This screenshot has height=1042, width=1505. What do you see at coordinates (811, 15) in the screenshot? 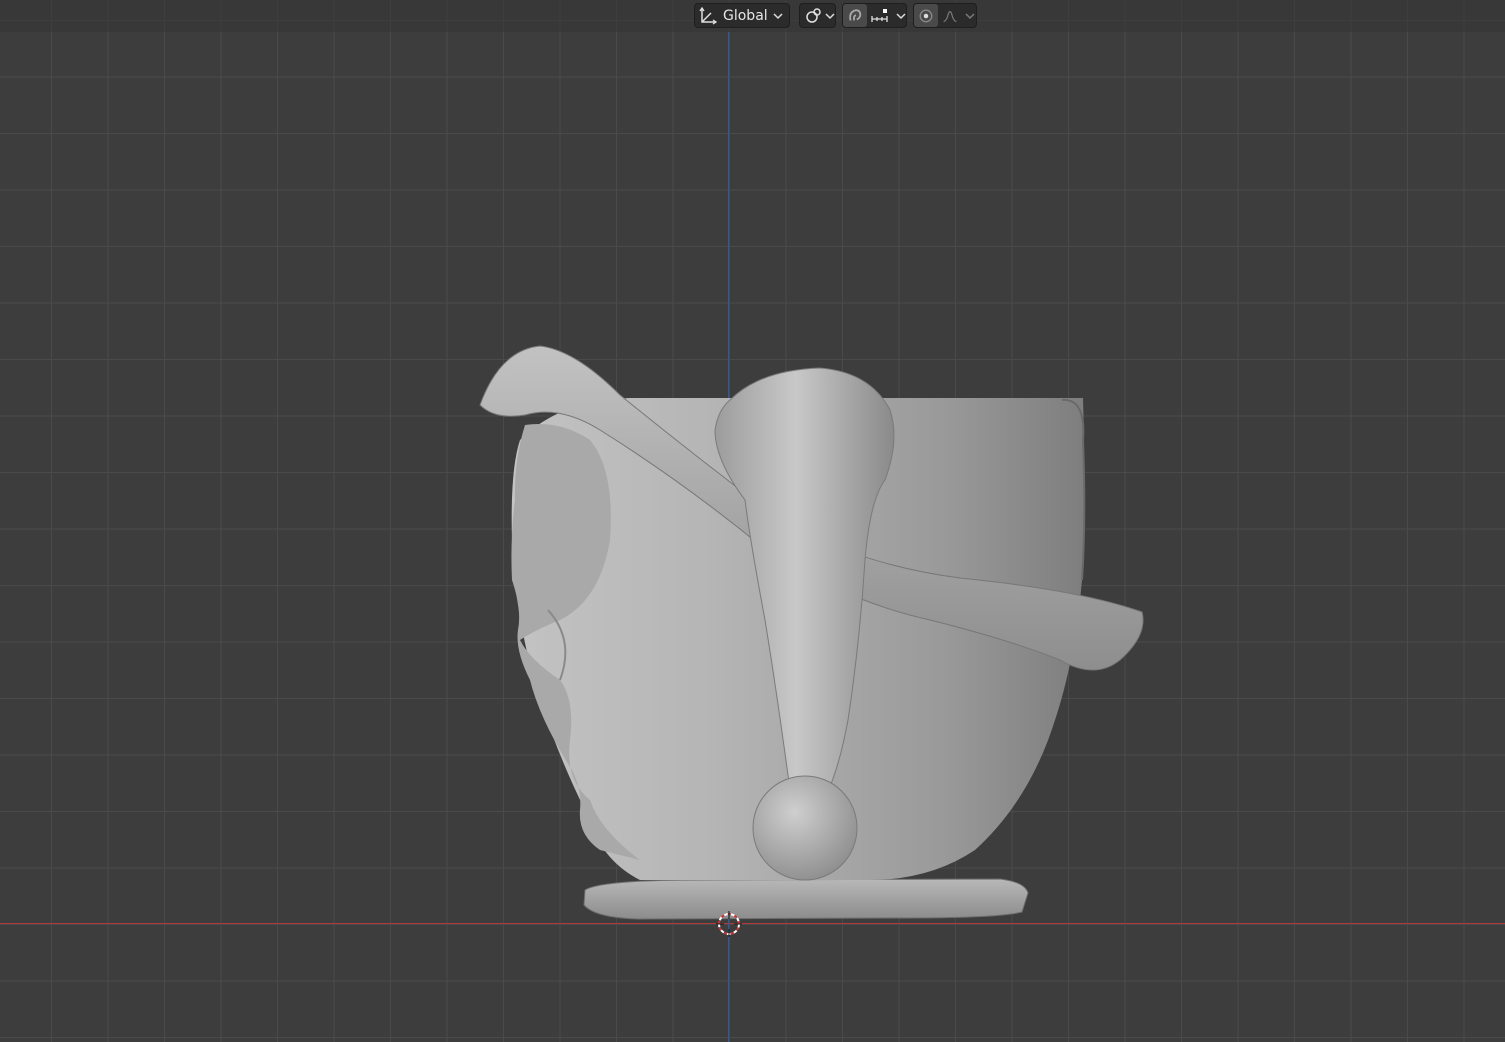
I see `pivot-point-icon` at bounding box center [811, 15].